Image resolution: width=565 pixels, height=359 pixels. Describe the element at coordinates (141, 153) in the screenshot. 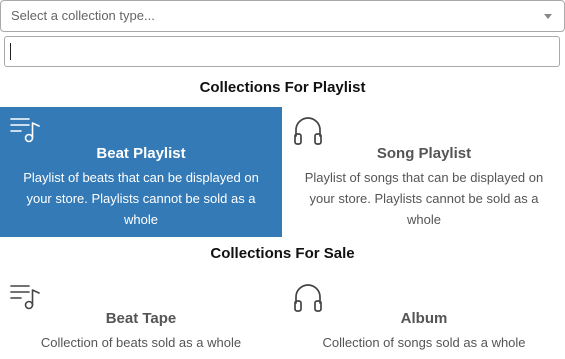

I see `option-title: Beat Playlist` at that location.